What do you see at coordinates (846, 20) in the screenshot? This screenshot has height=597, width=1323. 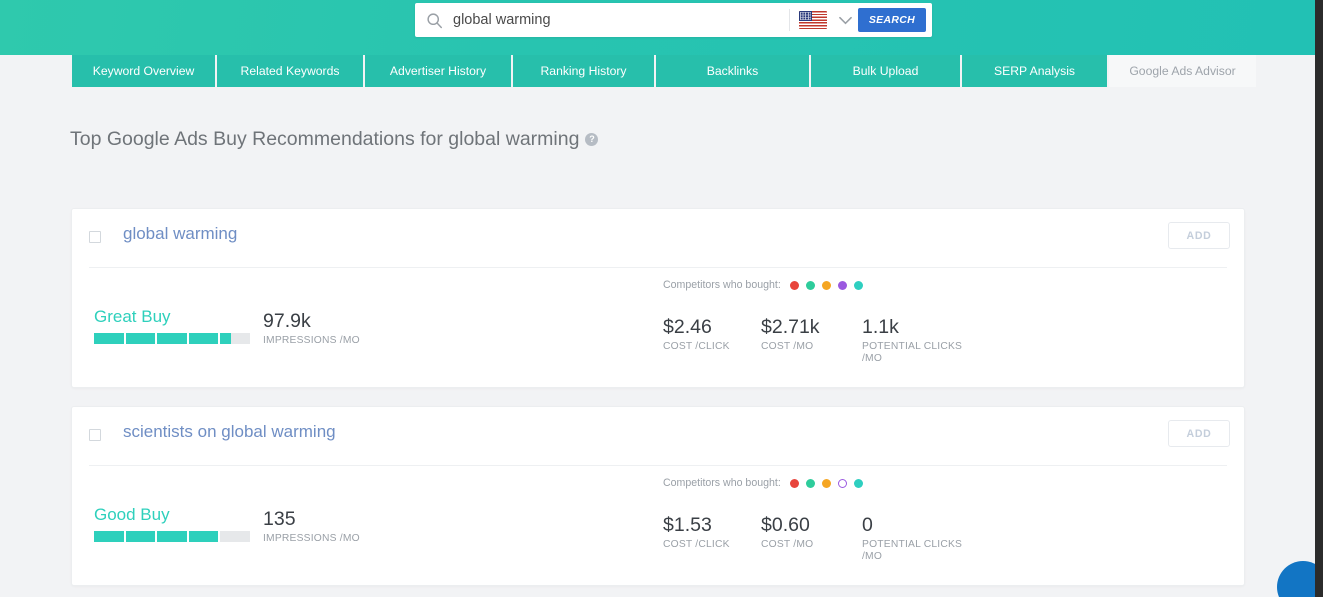 I see `chevron-down-icon` at bounding box center [846, 20].